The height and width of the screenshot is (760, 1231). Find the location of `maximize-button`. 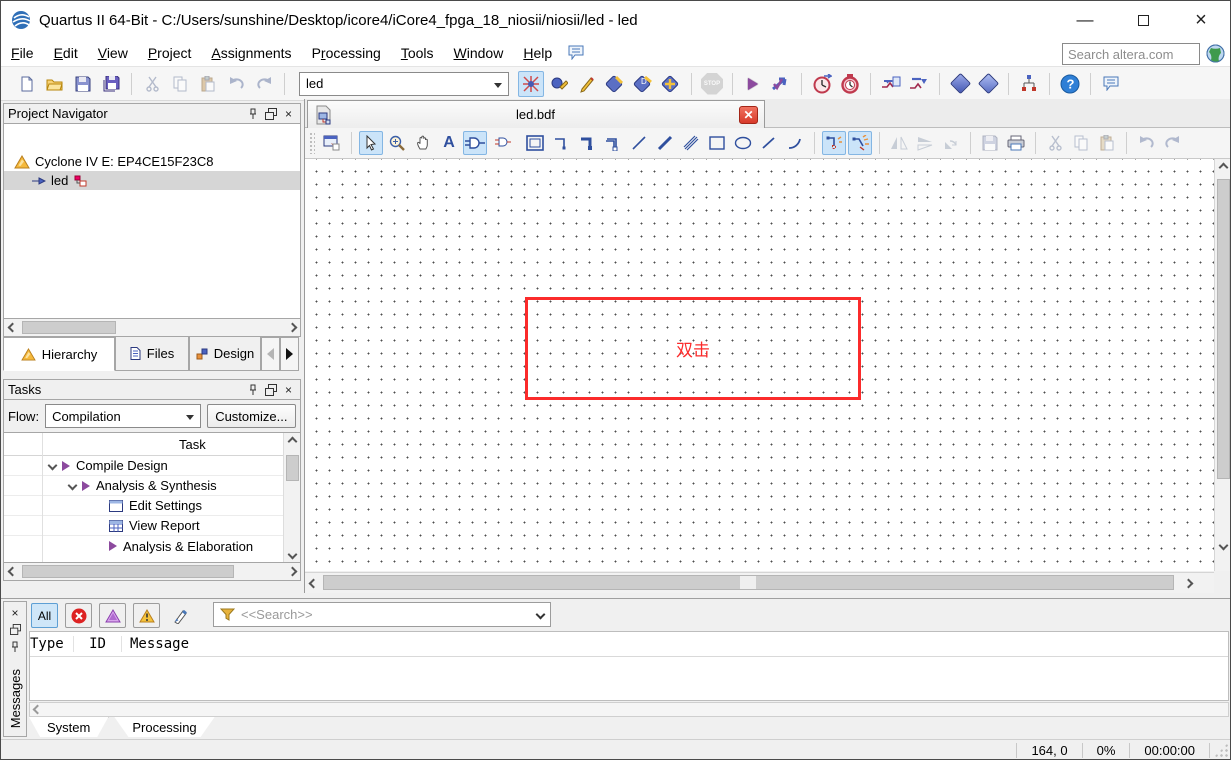

maximize-button is located at coordinates (1143, 20).